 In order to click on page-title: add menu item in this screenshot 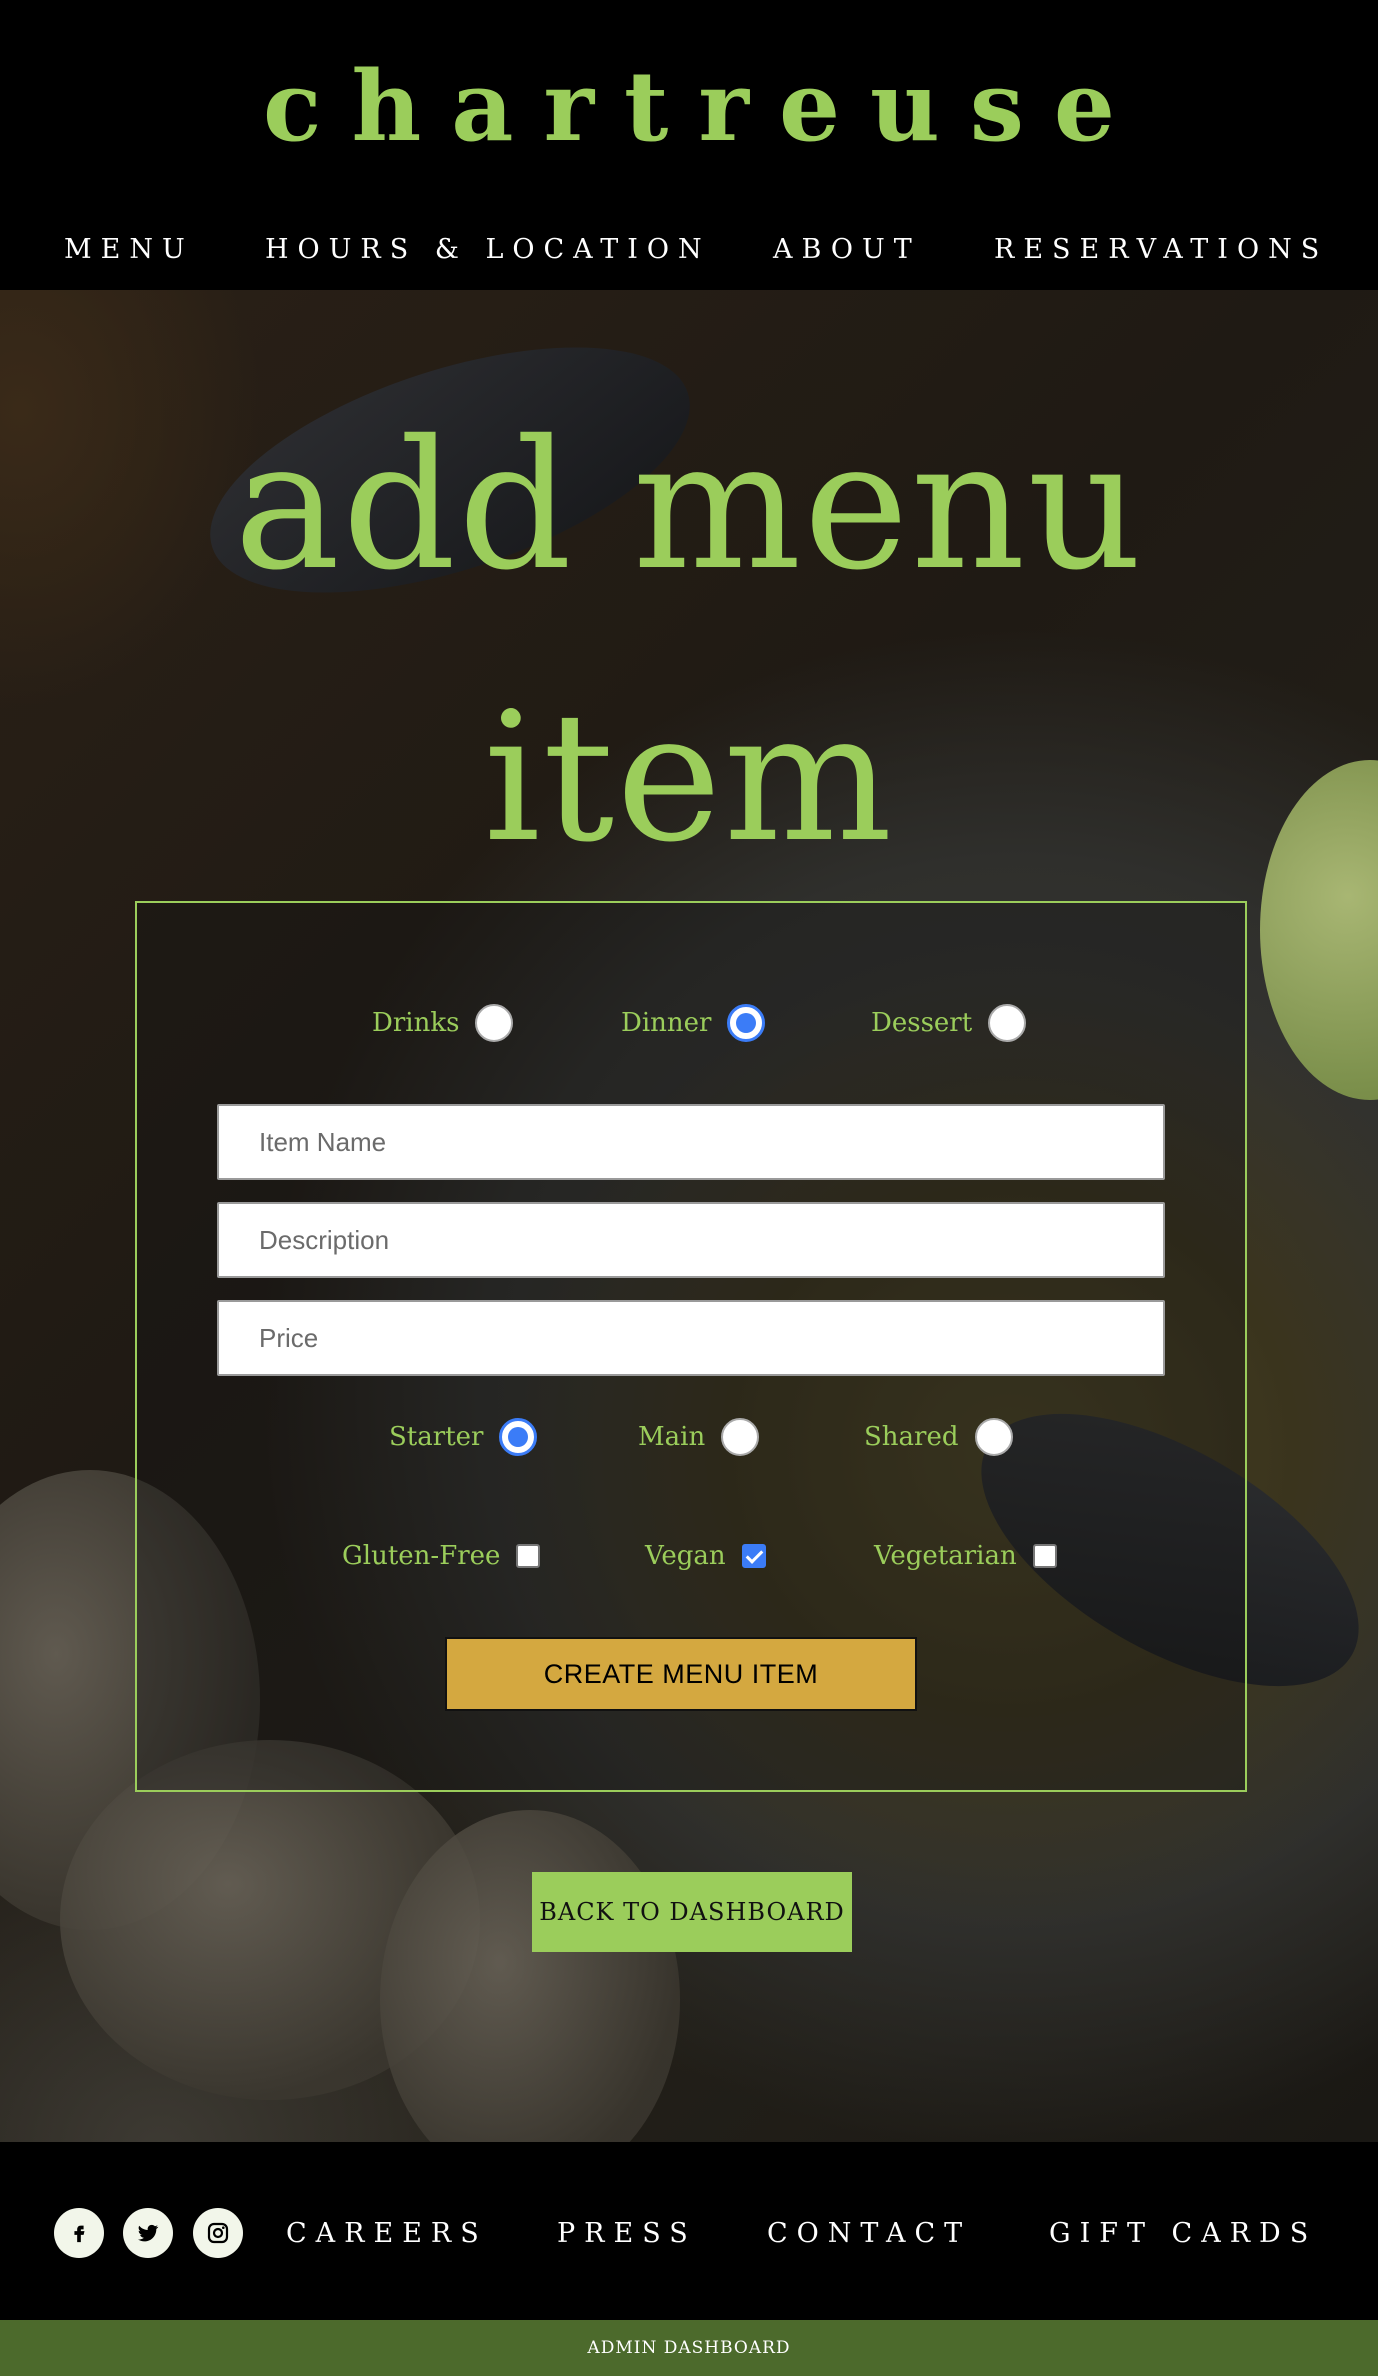, I will do `click(689, 641)`.